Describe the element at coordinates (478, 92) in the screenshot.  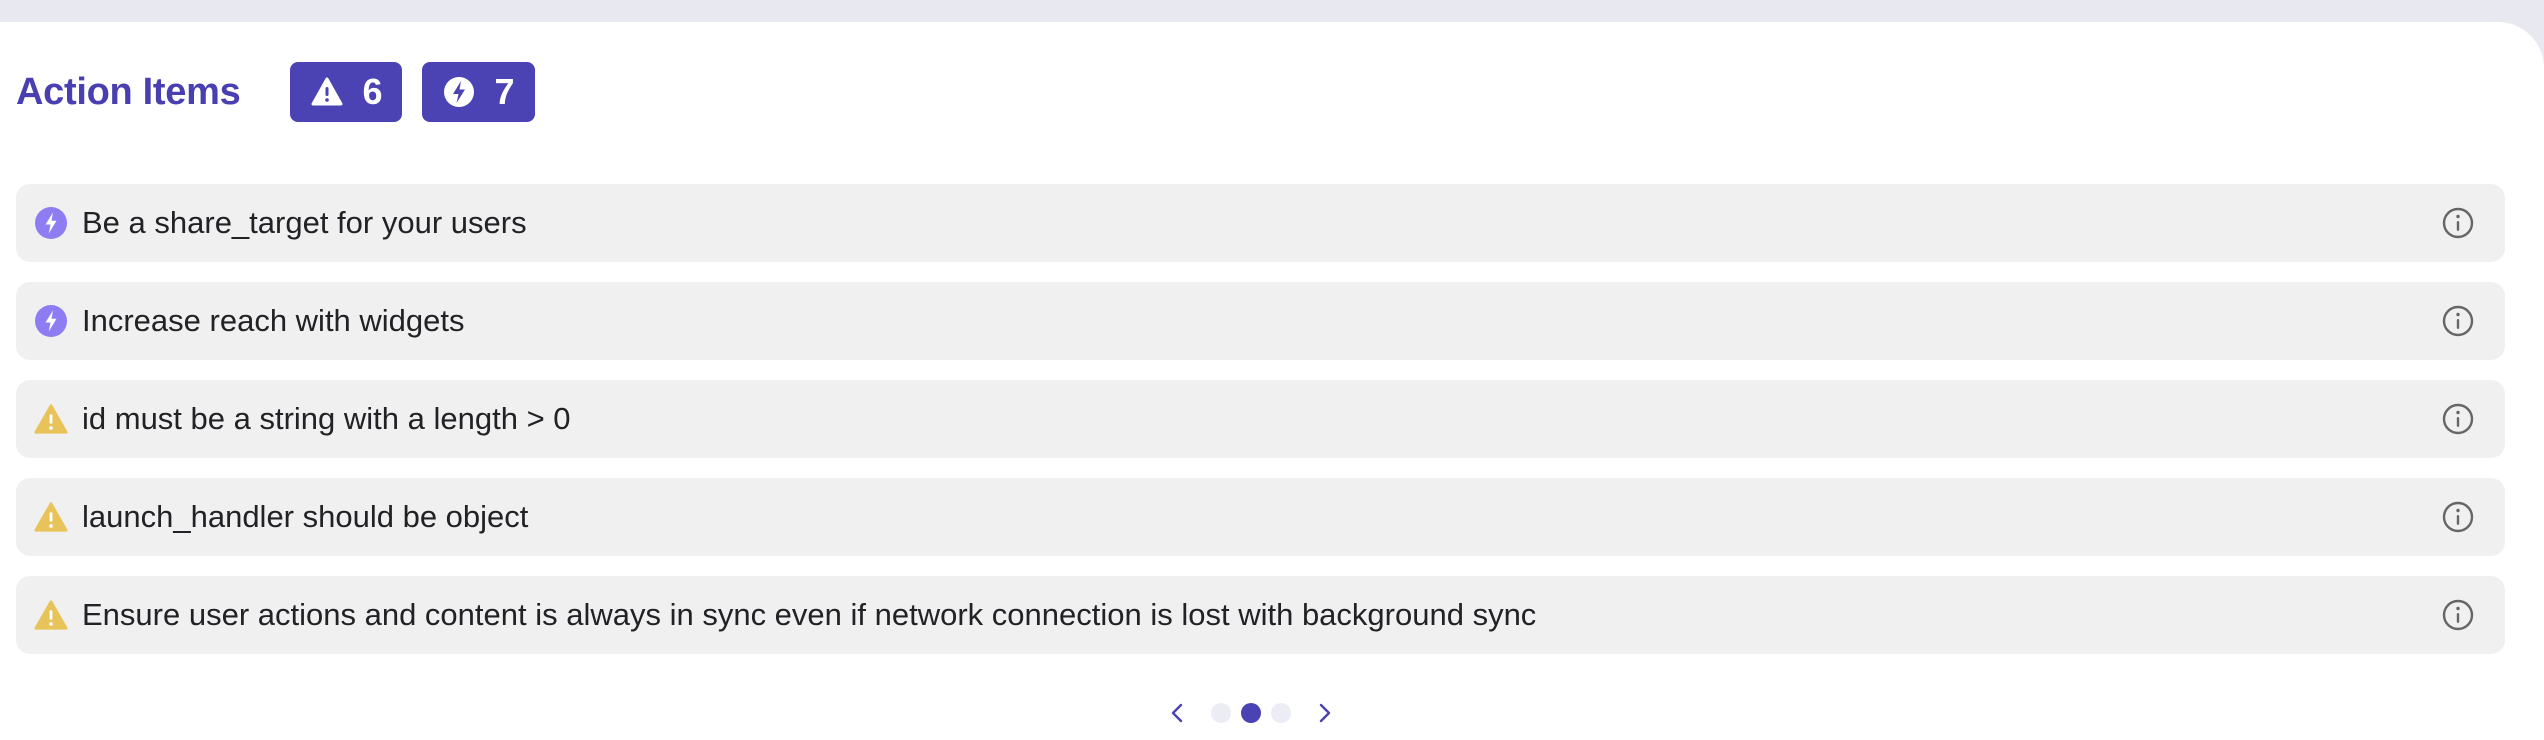
I see `bolt-count-badge: 7` at that location.